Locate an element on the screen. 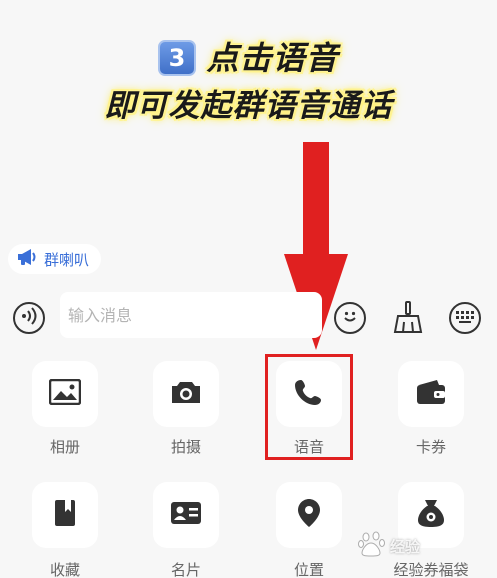  baidu-watermark: 经验 is located at coordinates (423, 546).